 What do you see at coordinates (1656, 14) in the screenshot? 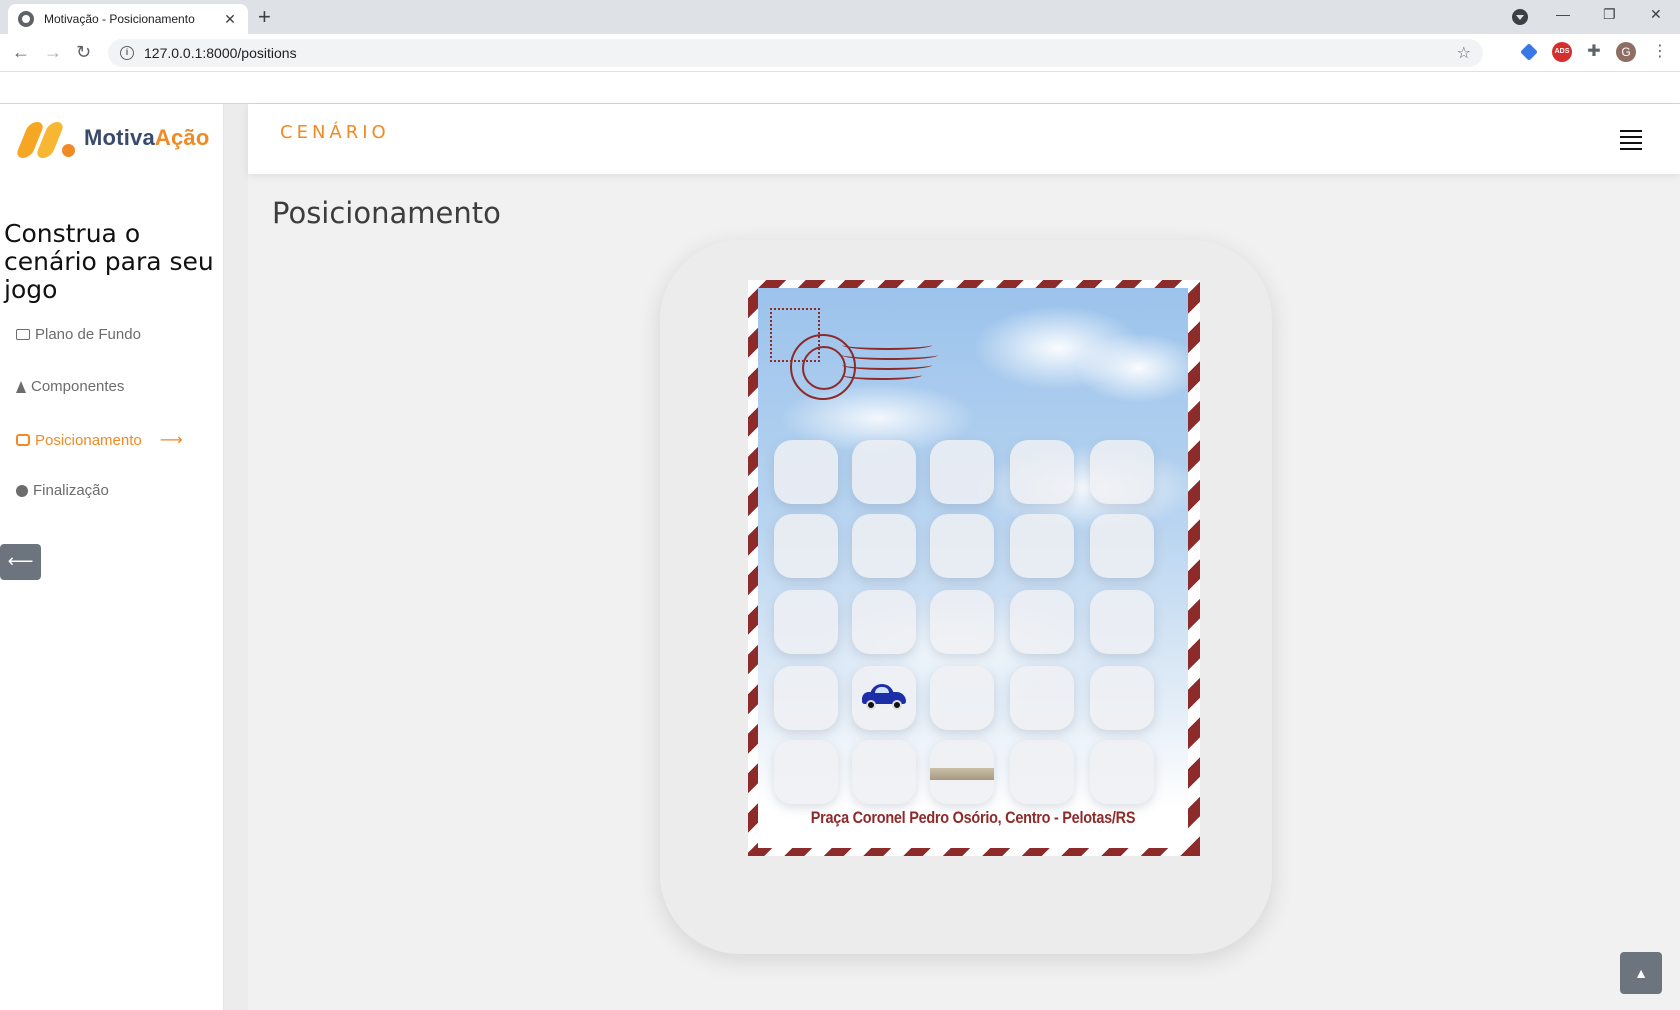
I see `close-window-button: ✕` at bounding box center [1656, 14].